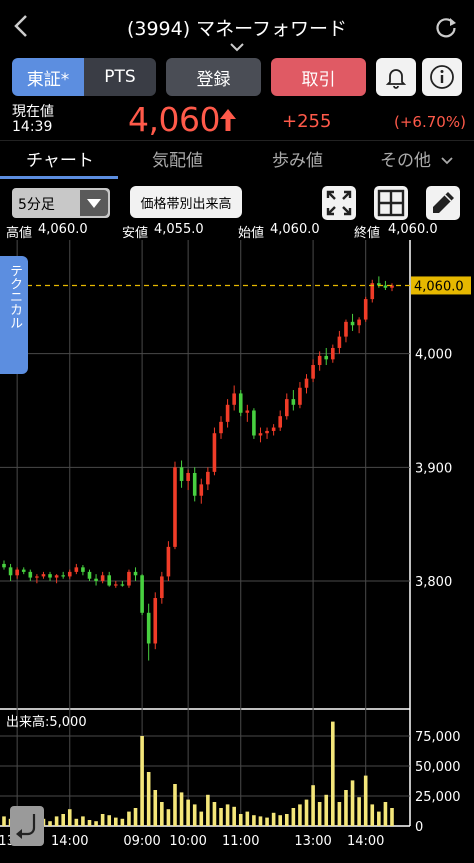  I want to click on volume-profile-button: 価格帯別出来高, so click(186, 202).